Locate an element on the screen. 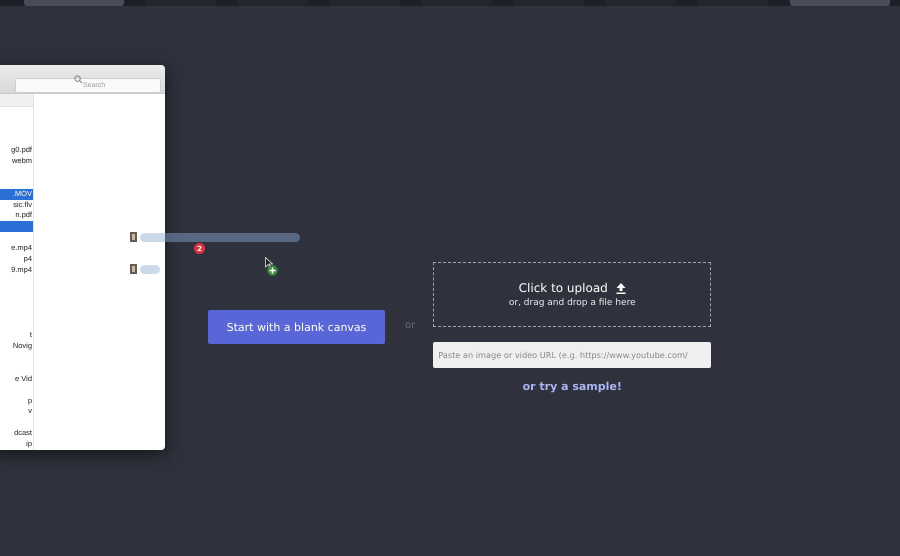 Image resolution: width=900 pixels, height=556 pixels. search-icon is located at coordinates (78, 79).